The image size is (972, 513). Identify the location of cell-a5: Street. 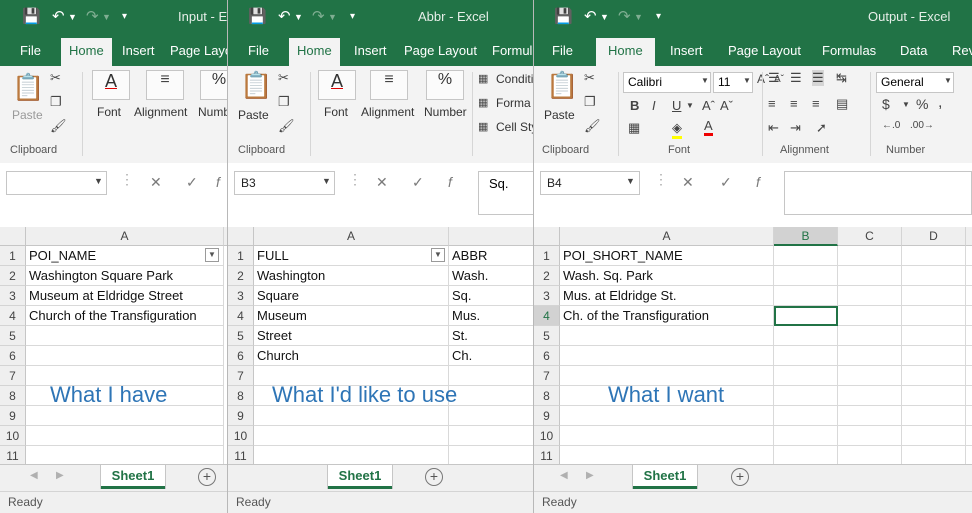
(351, 336).